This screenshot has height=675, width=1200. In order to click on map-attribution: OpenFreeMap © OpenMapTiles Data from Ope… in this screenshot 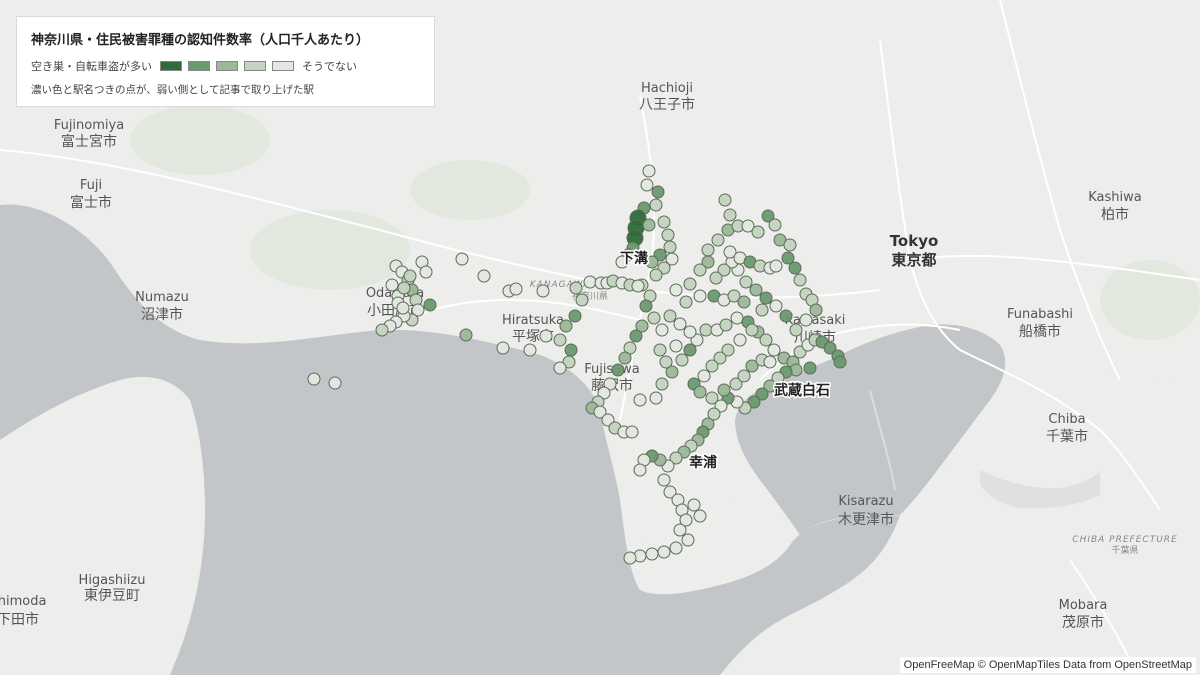, I will do `click(1047, 665)`.